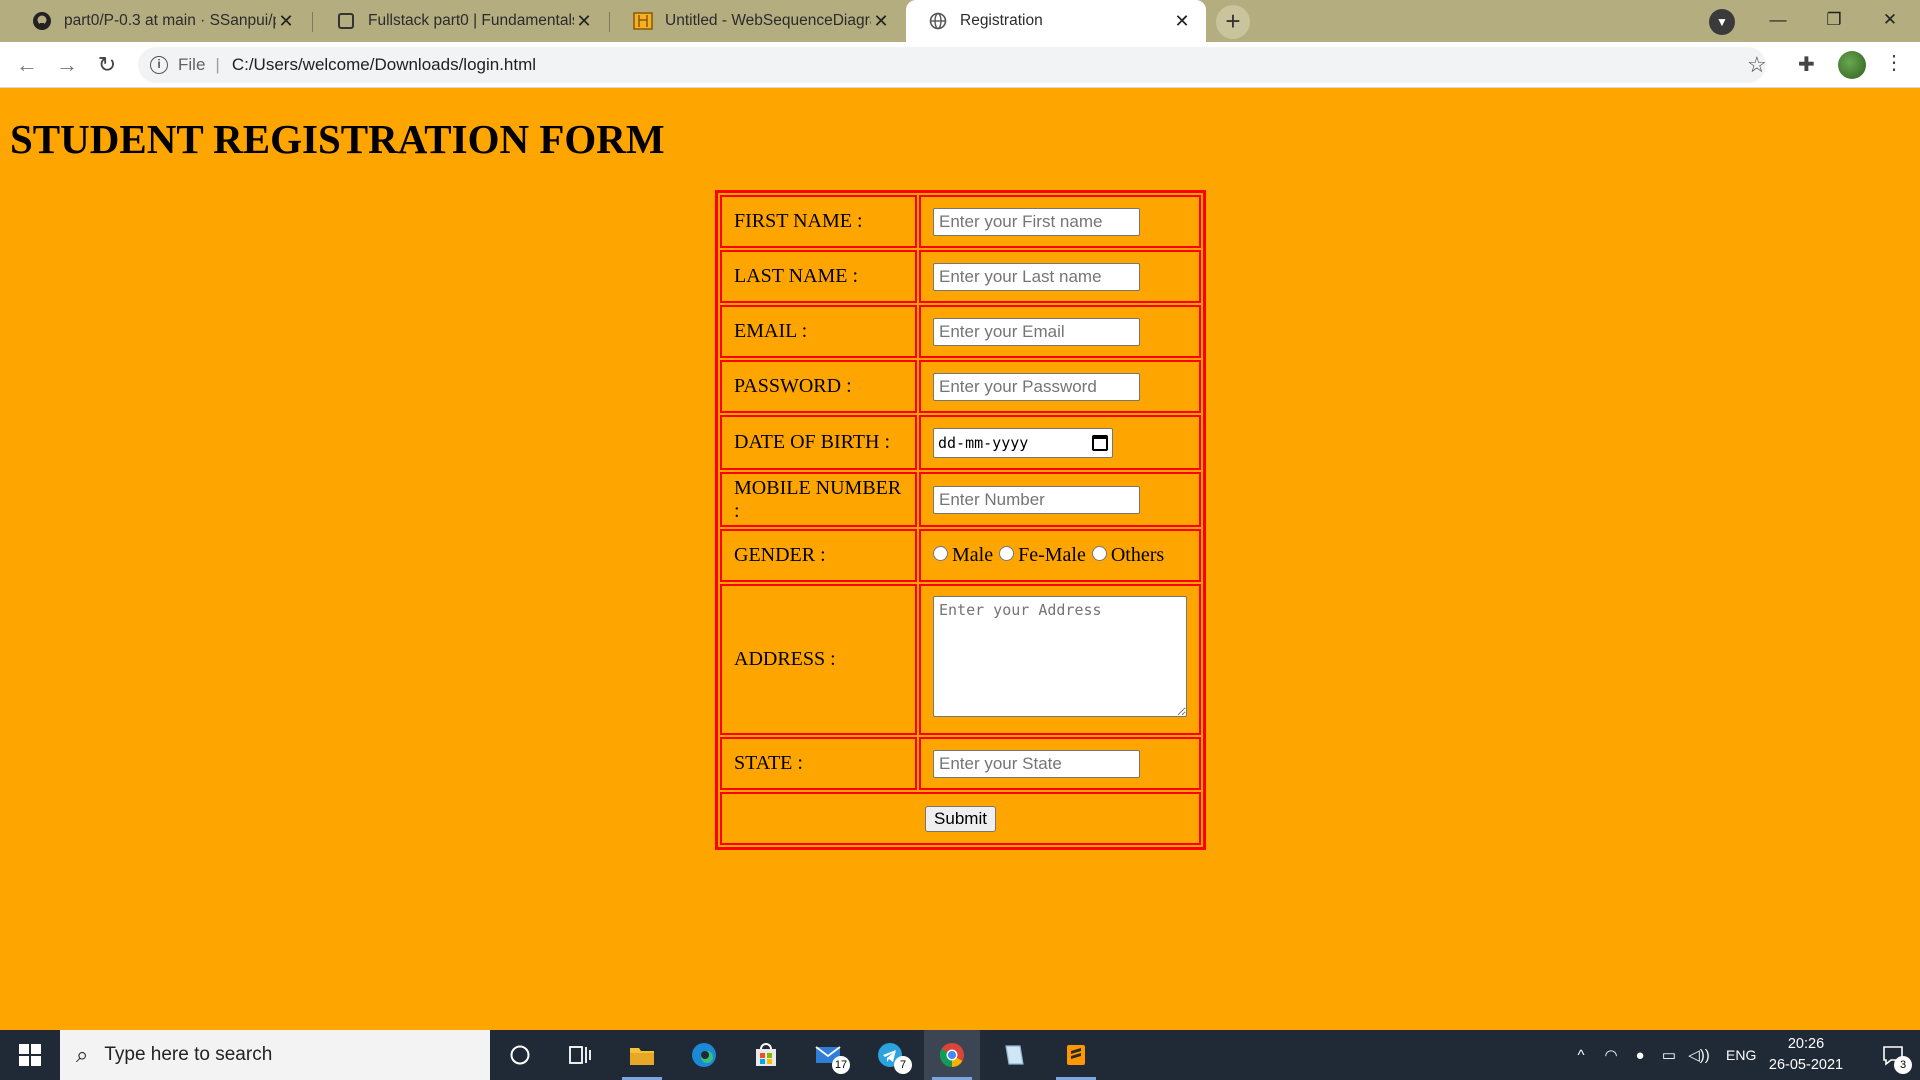 The height and width of the screenshot is (1080, 1920). What do you see at coordinates (1036, 221) in the screenshot?
I see `first-name-input` at bounding box center [1036, 221].